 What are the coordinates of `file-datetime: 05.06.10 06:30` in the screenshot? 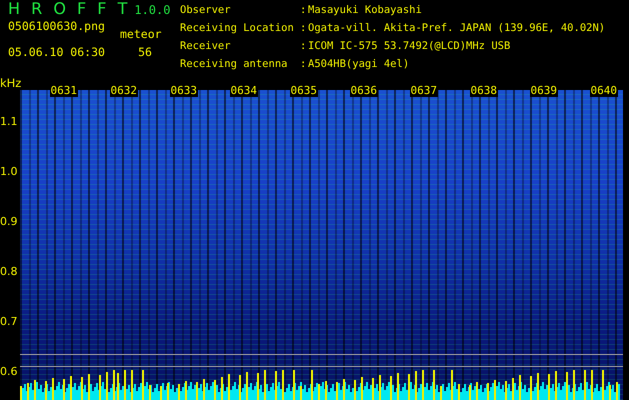 It's located at (57, 52).